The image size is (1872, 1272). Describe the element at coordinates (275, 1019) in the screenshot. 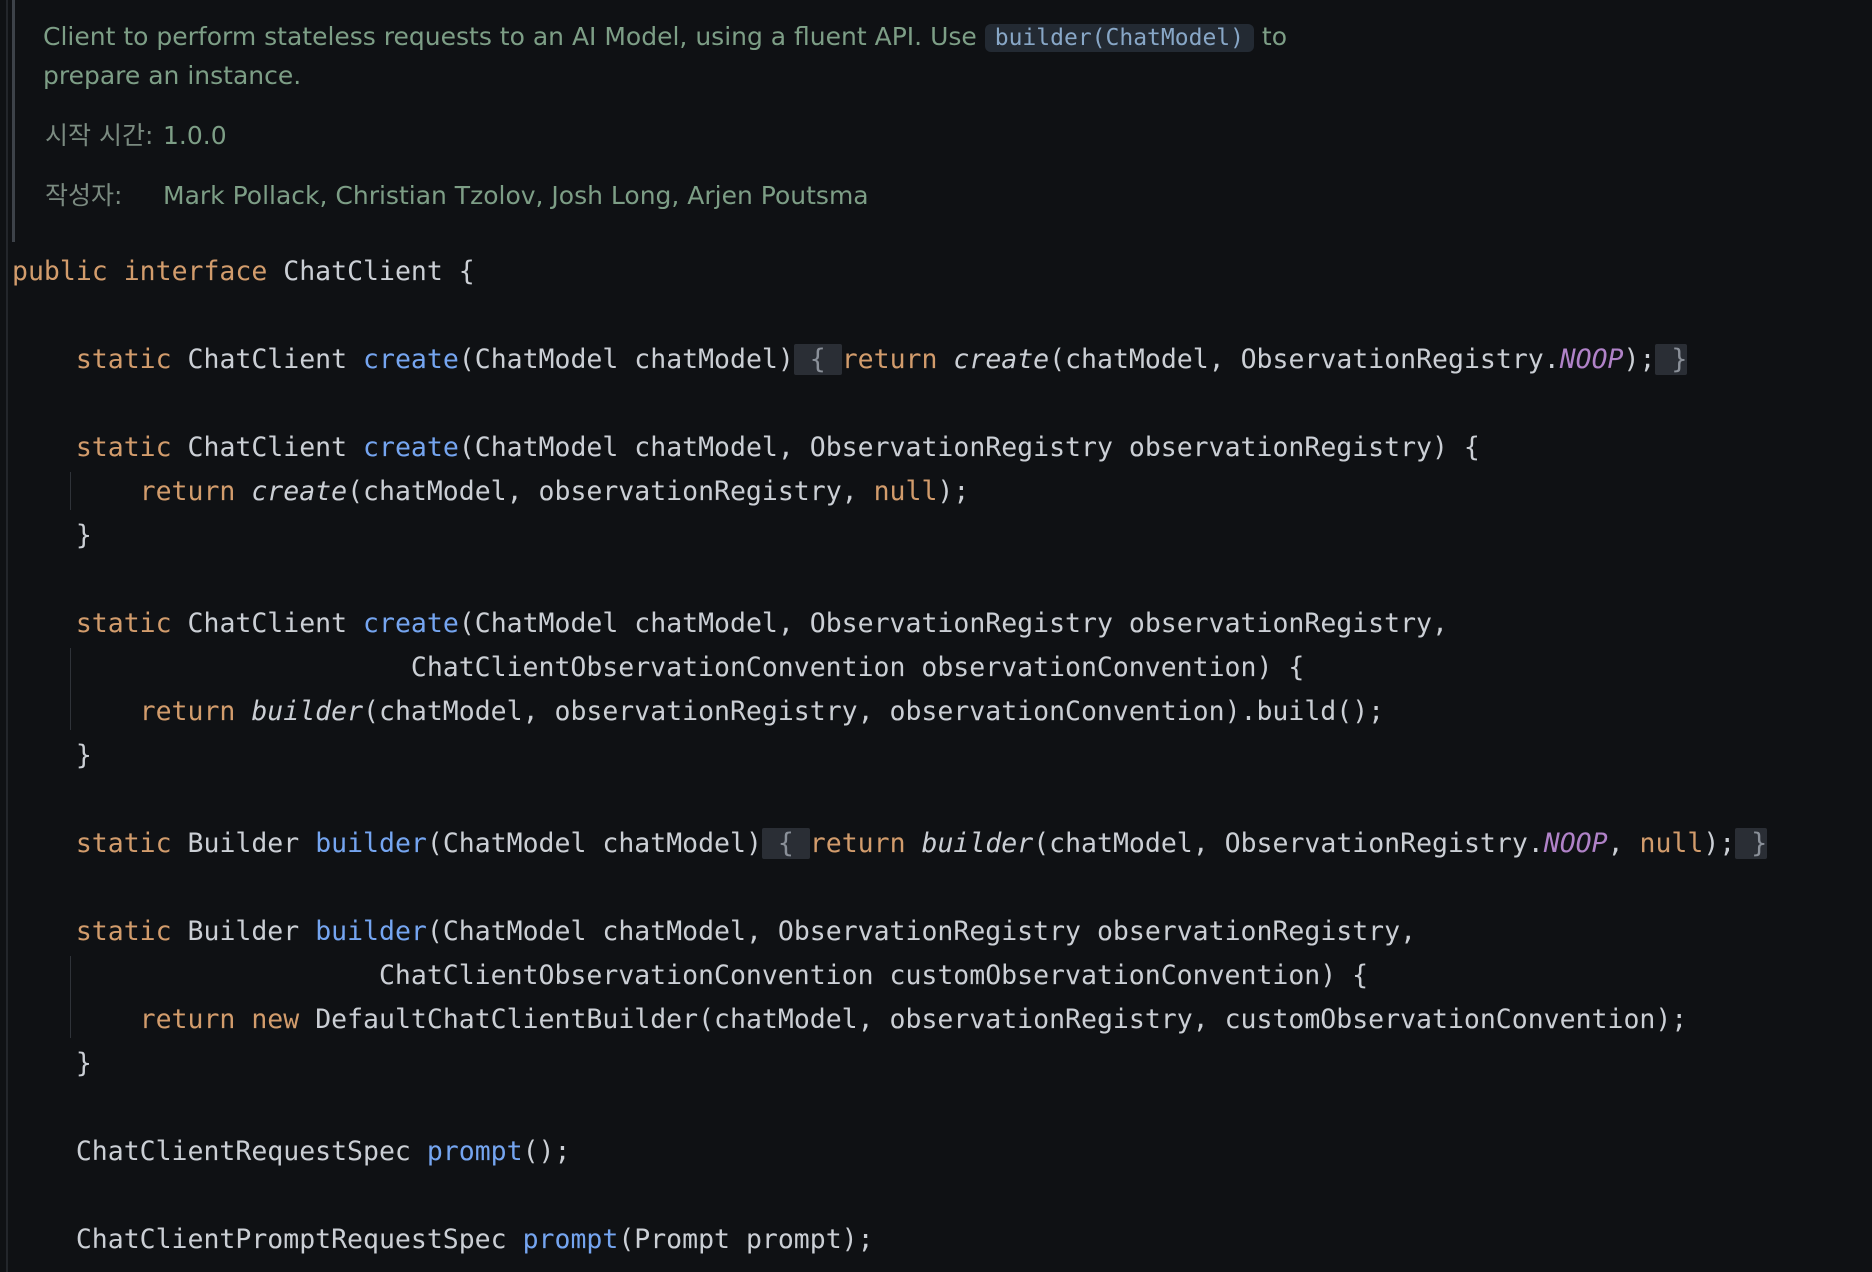

I see `kw-new: new` at that location.